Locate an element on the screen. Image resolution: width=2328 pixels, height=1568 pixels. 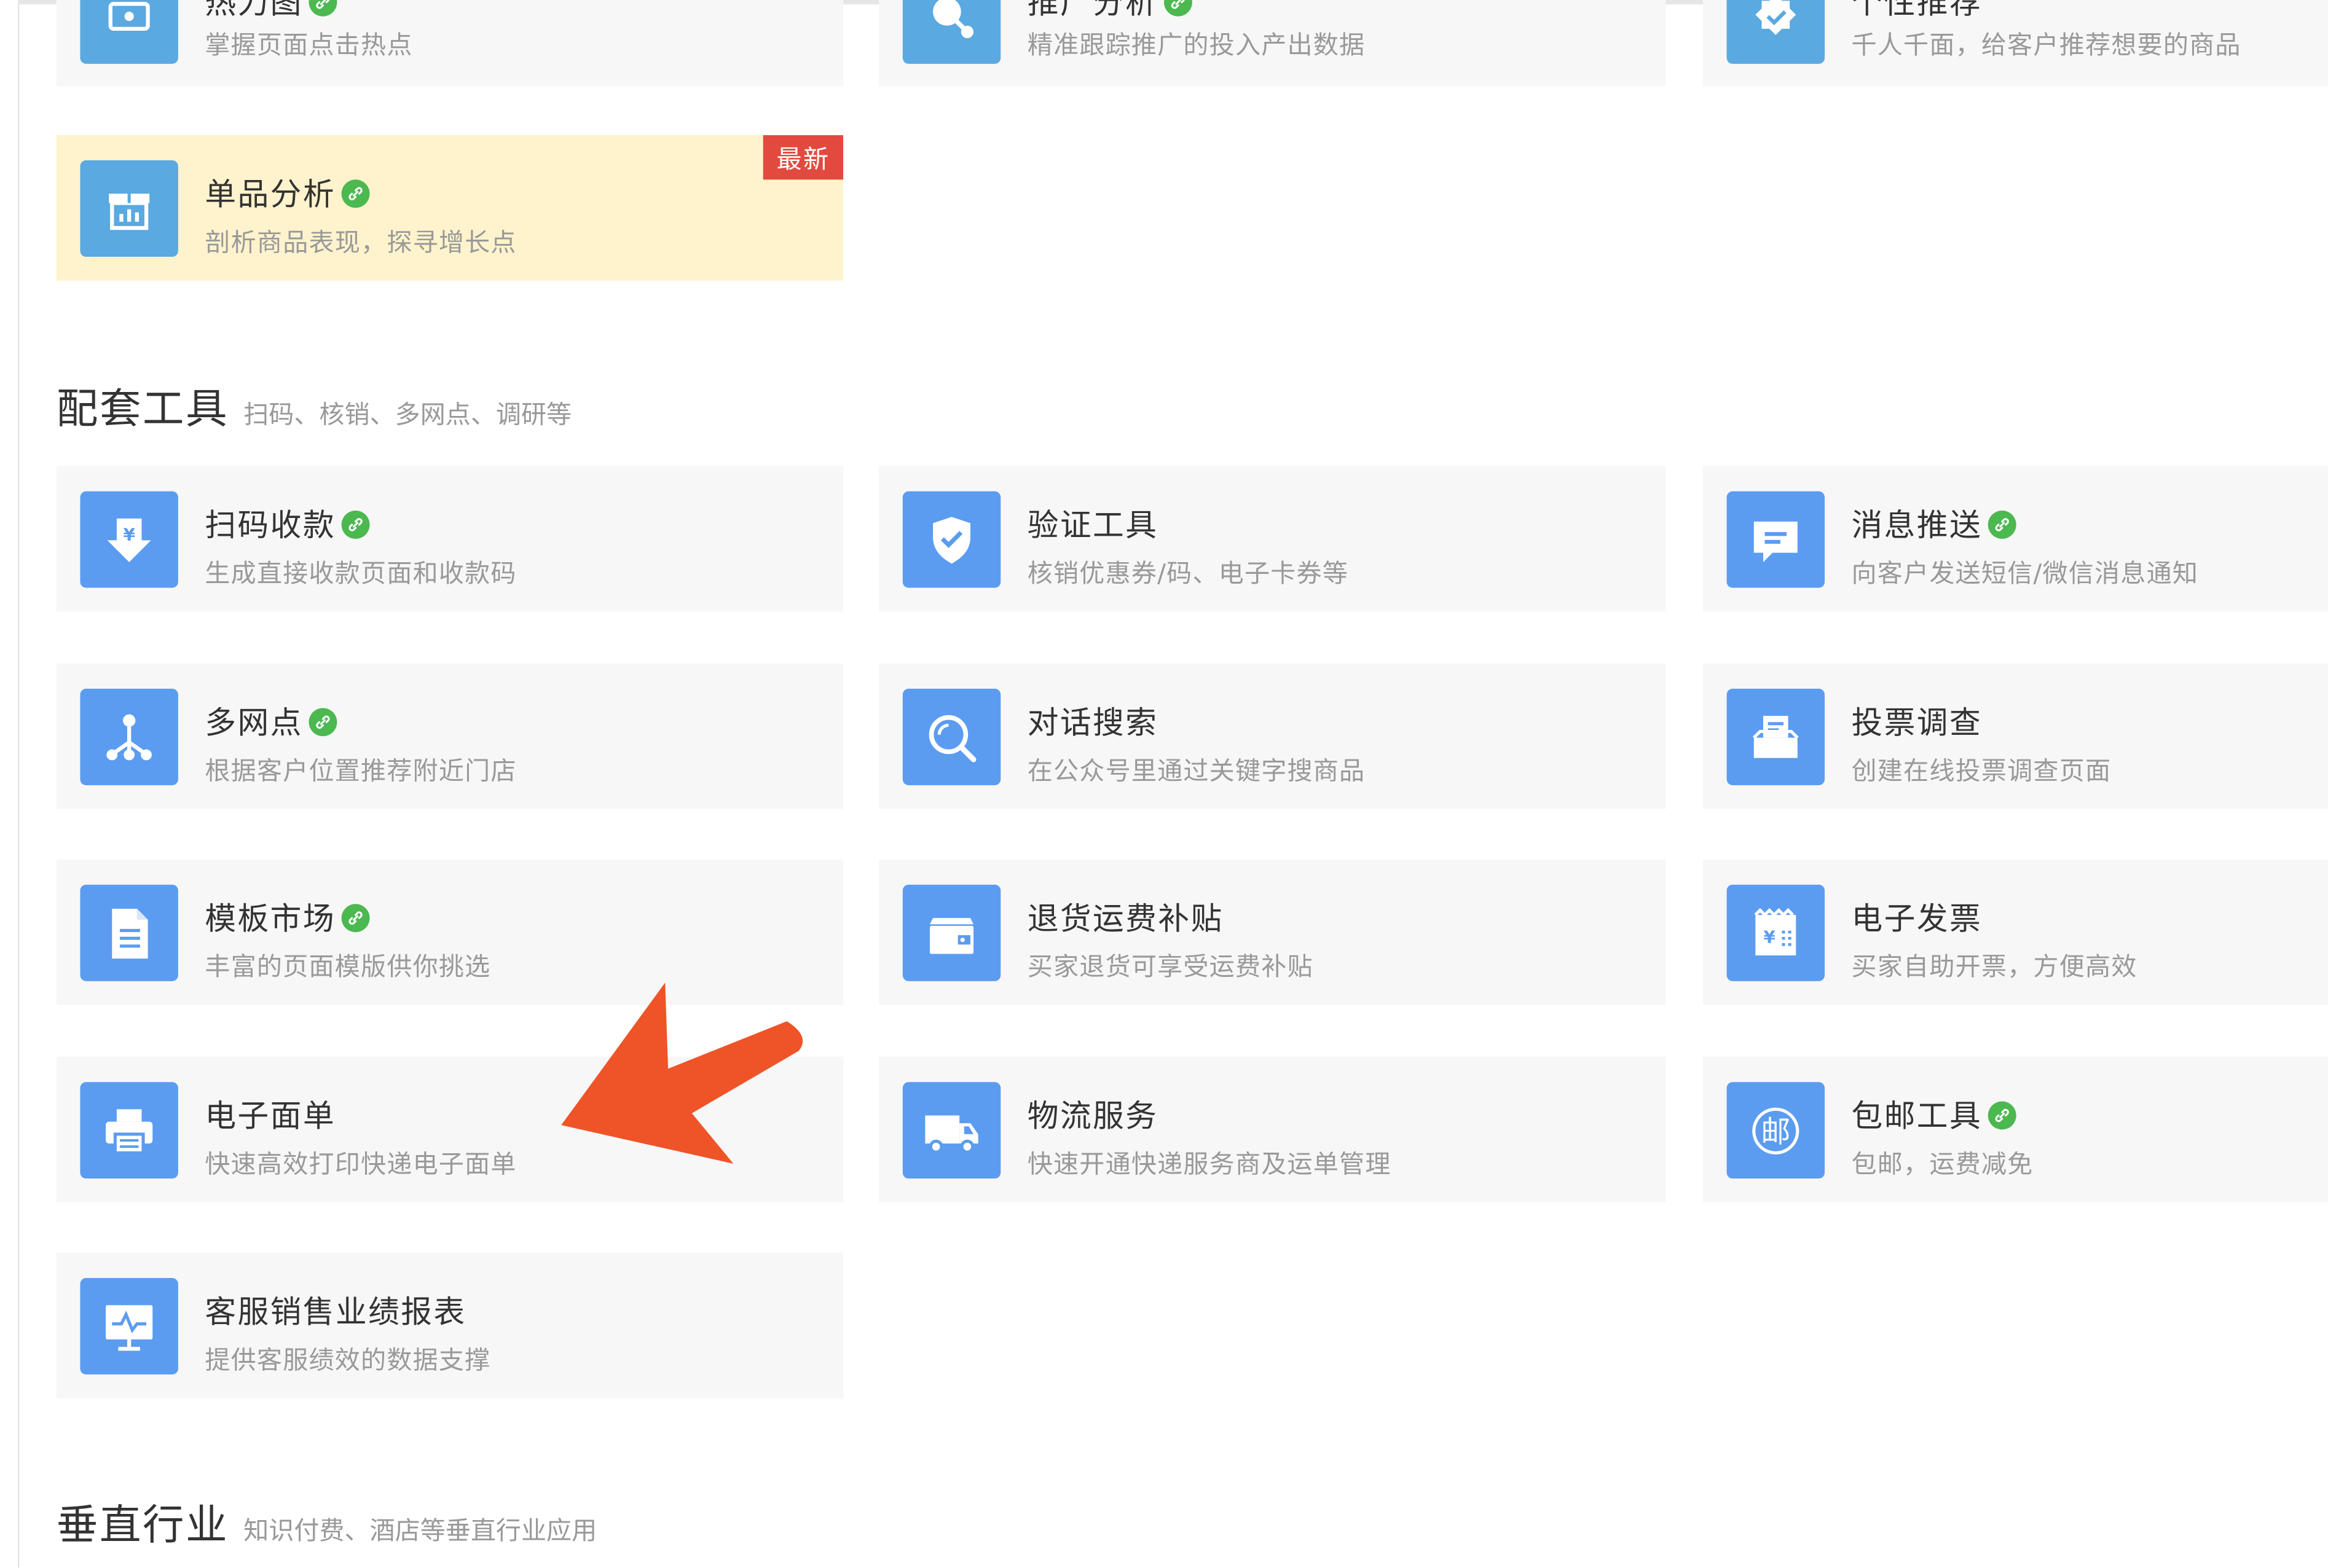
card-subtitle: 在公众号里通过关键字搜商品 is located at coordinates (1196, 772).